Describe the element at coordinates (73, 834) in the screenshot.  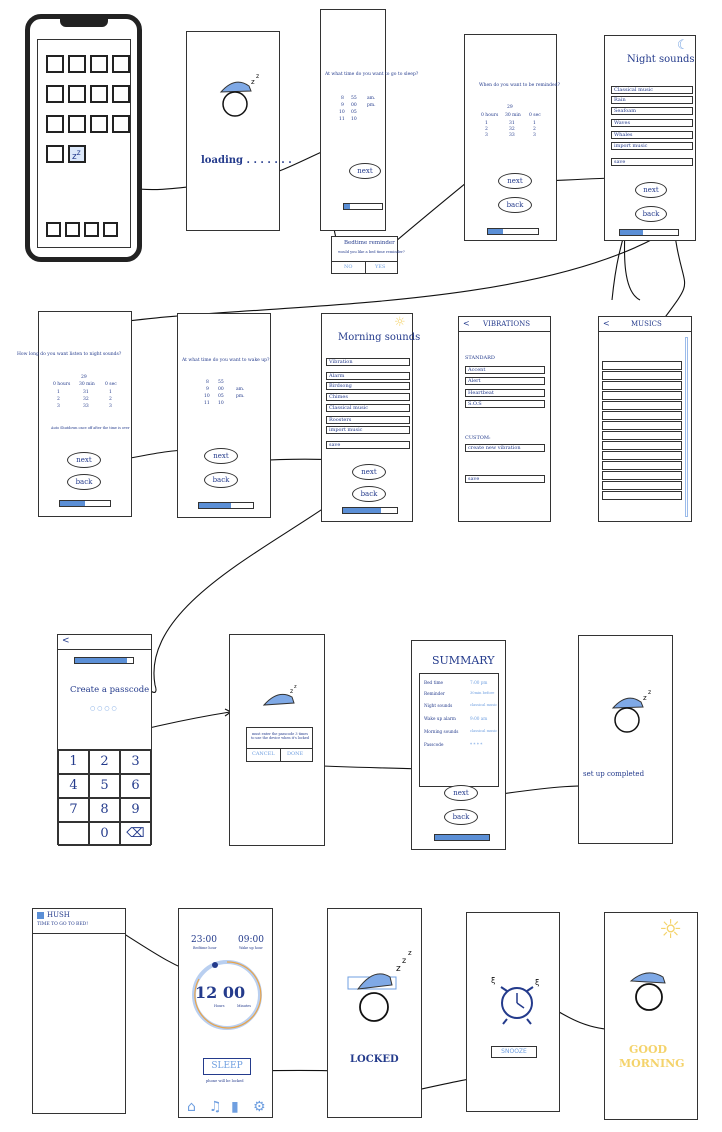
I see `keypad-key` at that location.